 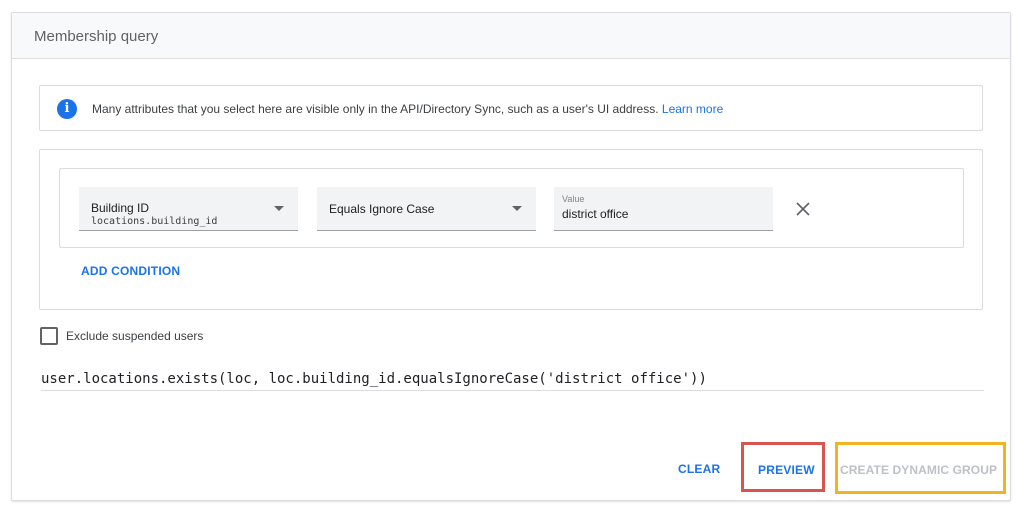 What do you see at coordinates (67, 109) in the screenshot?
I see `info-icon: i` at bounding box center [67, 109].